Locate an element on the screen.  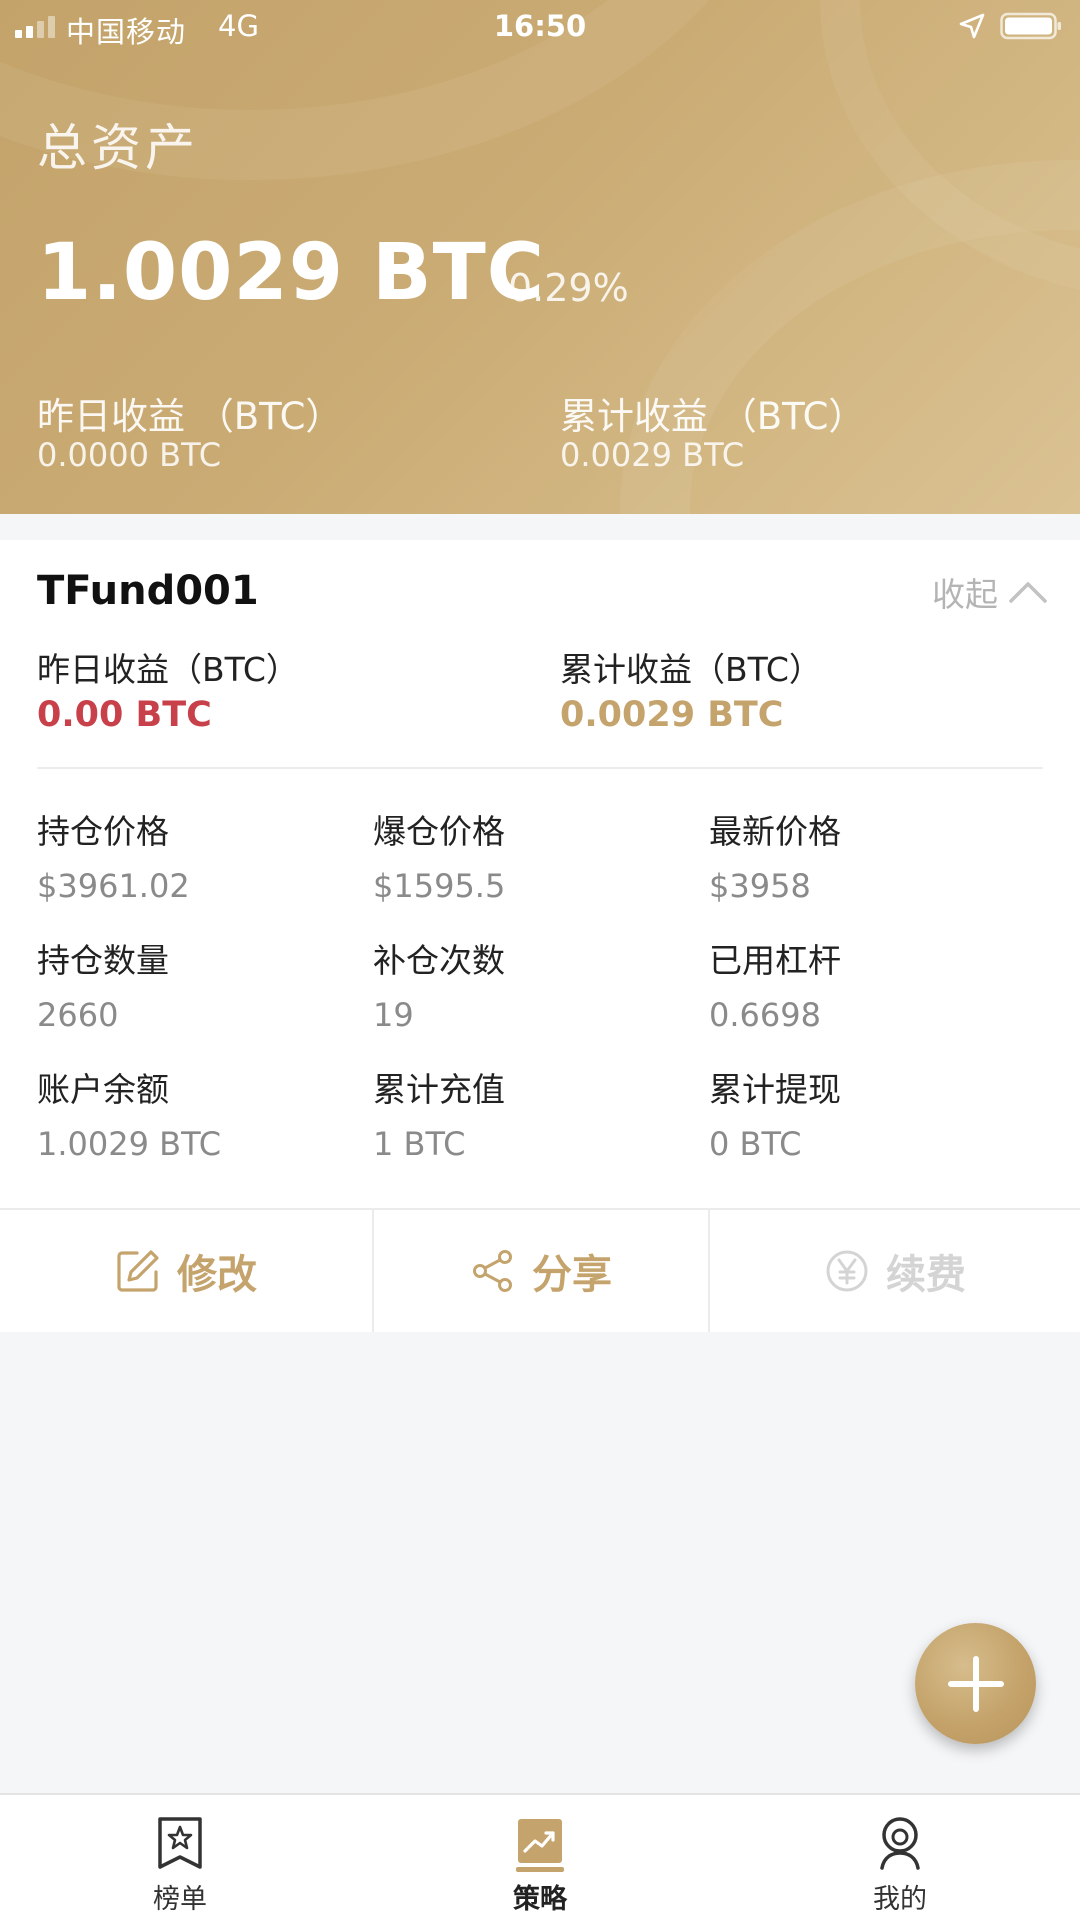
renew-label: 续费 is located at coordinates (926, 1275).